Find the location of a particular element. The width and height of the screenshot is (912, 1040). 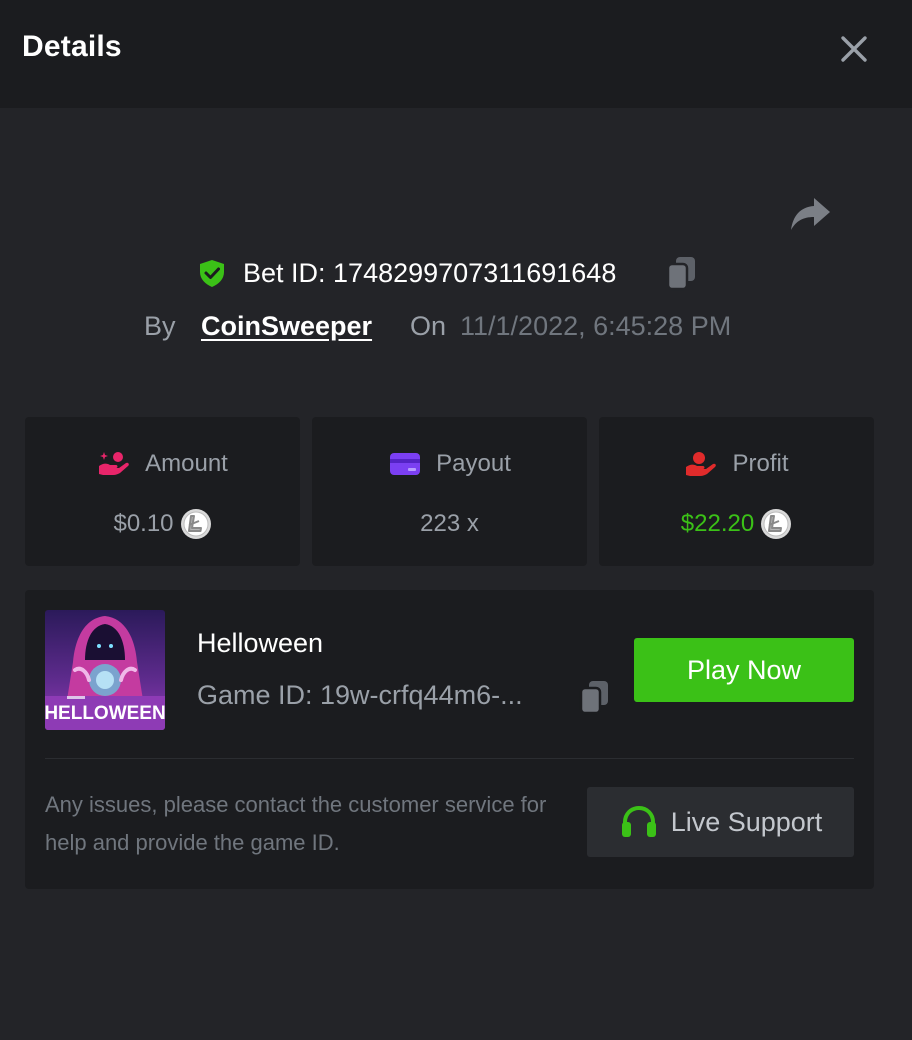

copy-game-id-button is located at coordinates (594, 697).